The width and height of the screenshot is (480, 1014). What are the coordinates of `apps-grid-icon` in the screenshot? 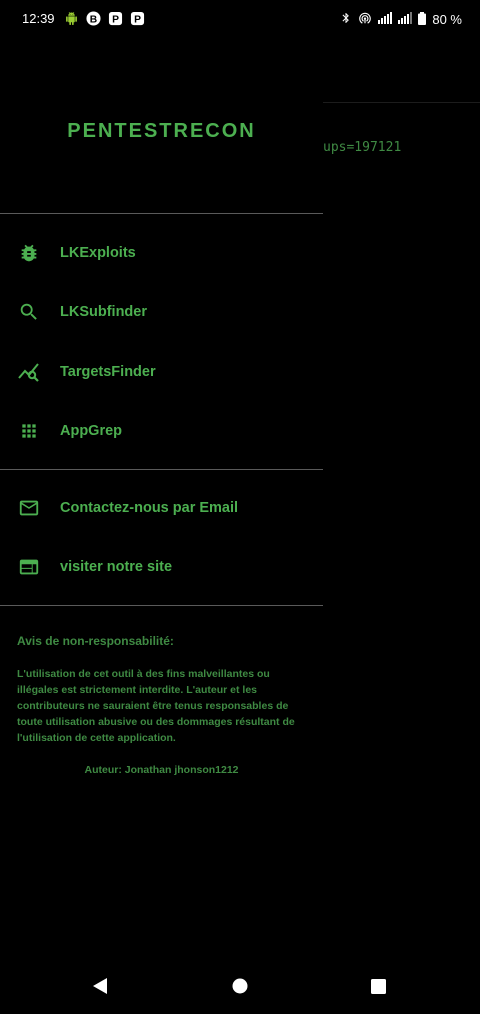 It's located at (29, 431).